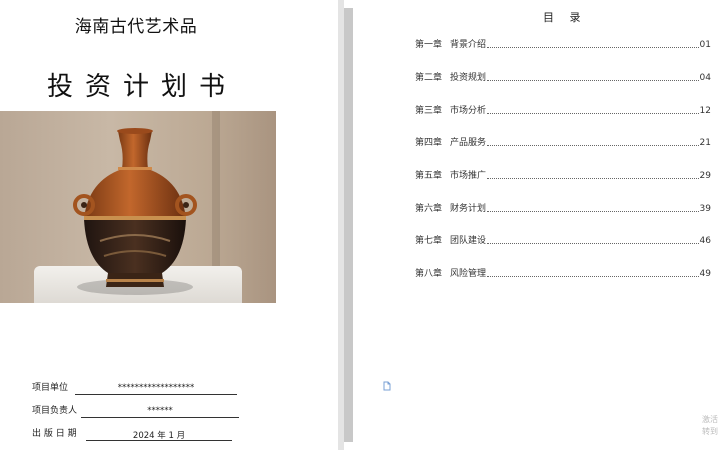 The width and height of the screenshot is (720, 450). I want to click on vase-image, so click(135, 211).